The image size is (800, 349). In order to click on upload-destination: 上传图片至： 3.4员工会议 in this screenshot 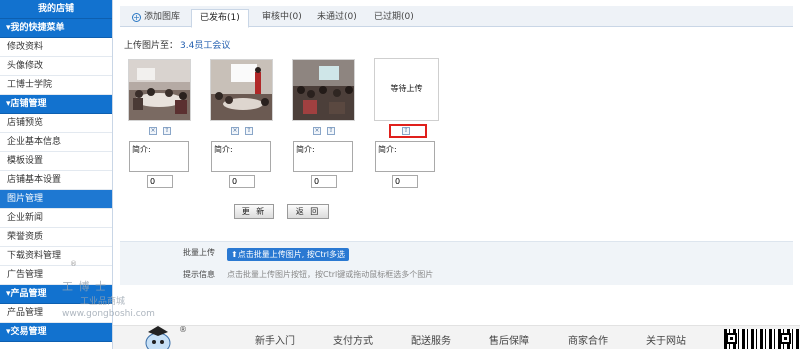, I will do `click(177, 44)`.